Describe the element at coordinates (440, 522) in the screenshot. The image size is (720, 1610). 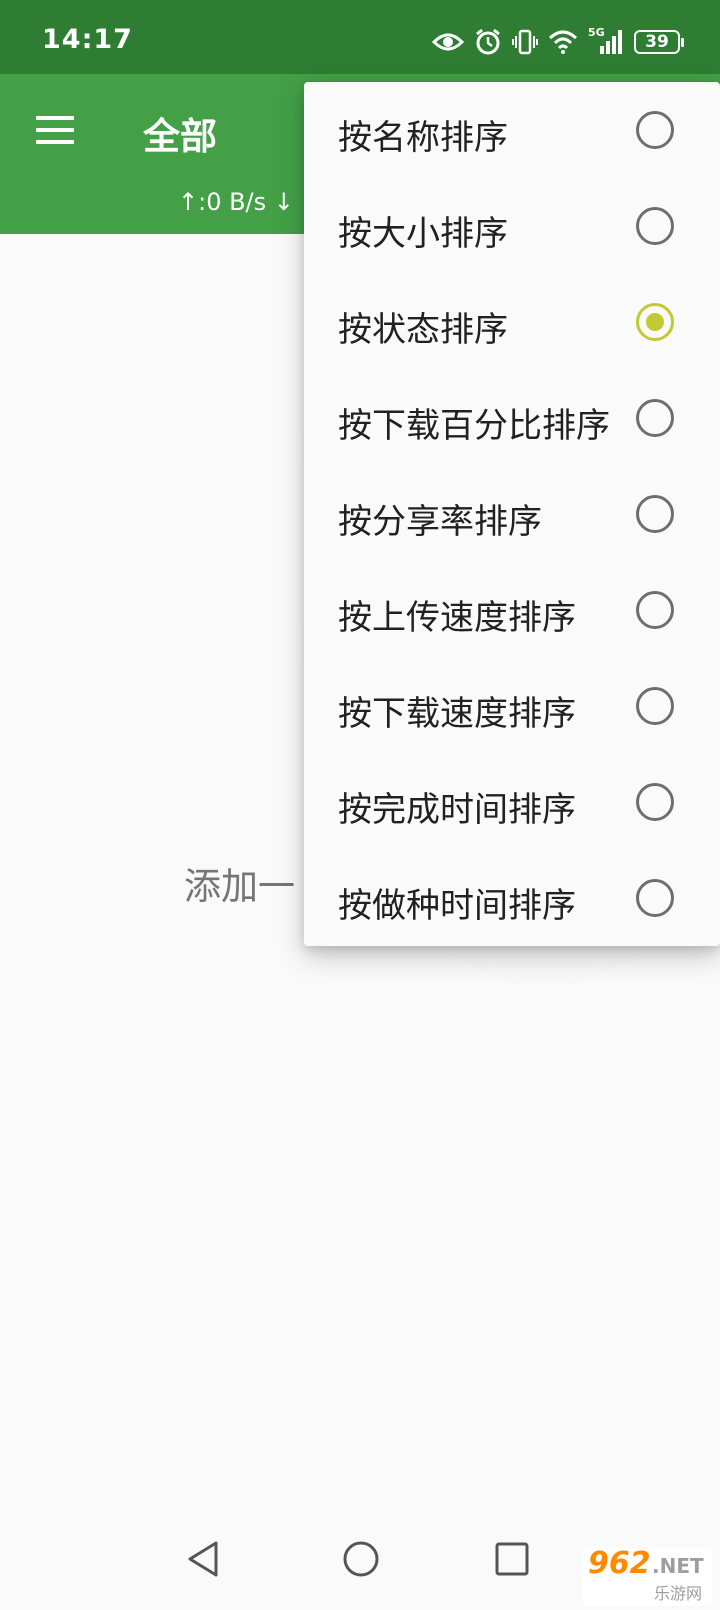
I see `sort-option-label: 按分享率排序` at that location.